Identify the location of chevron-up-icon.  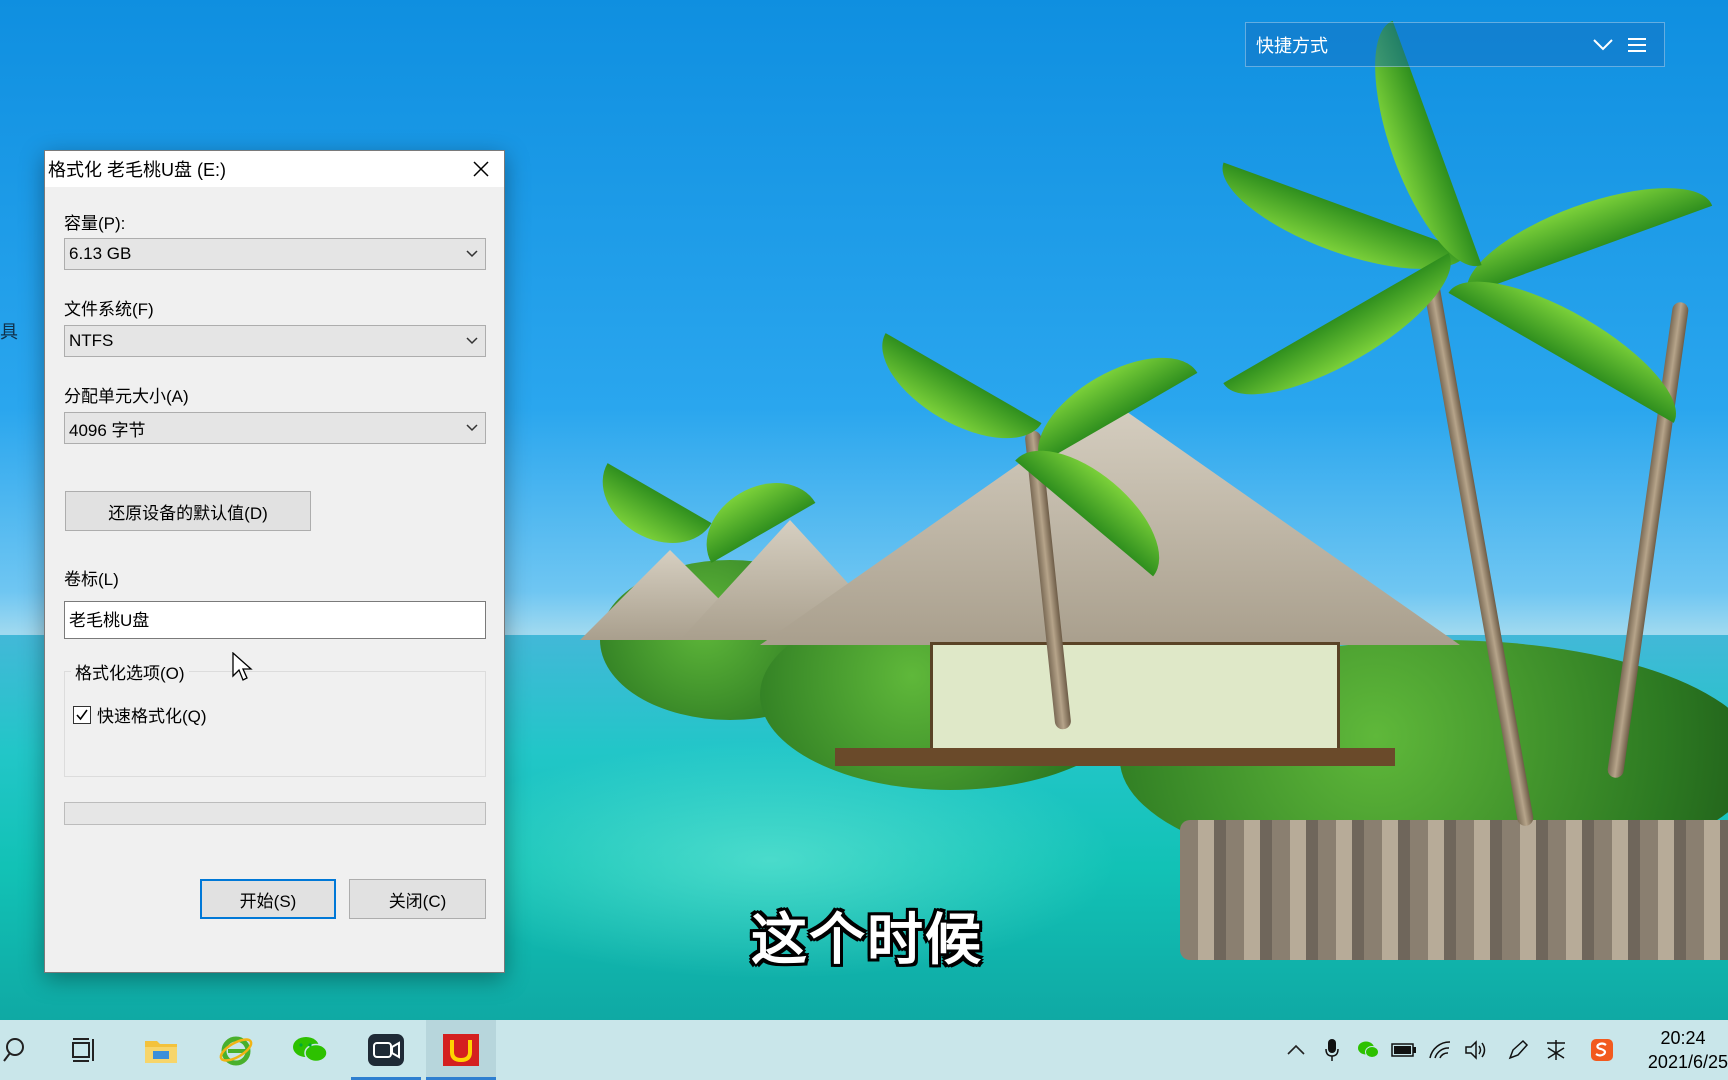
(1296, 1050).